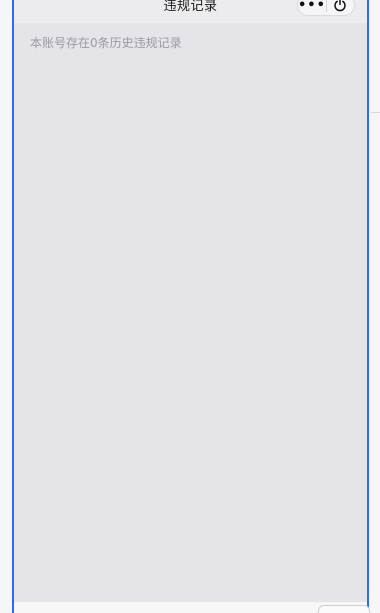  I want to click on divider, so click(375, 112).